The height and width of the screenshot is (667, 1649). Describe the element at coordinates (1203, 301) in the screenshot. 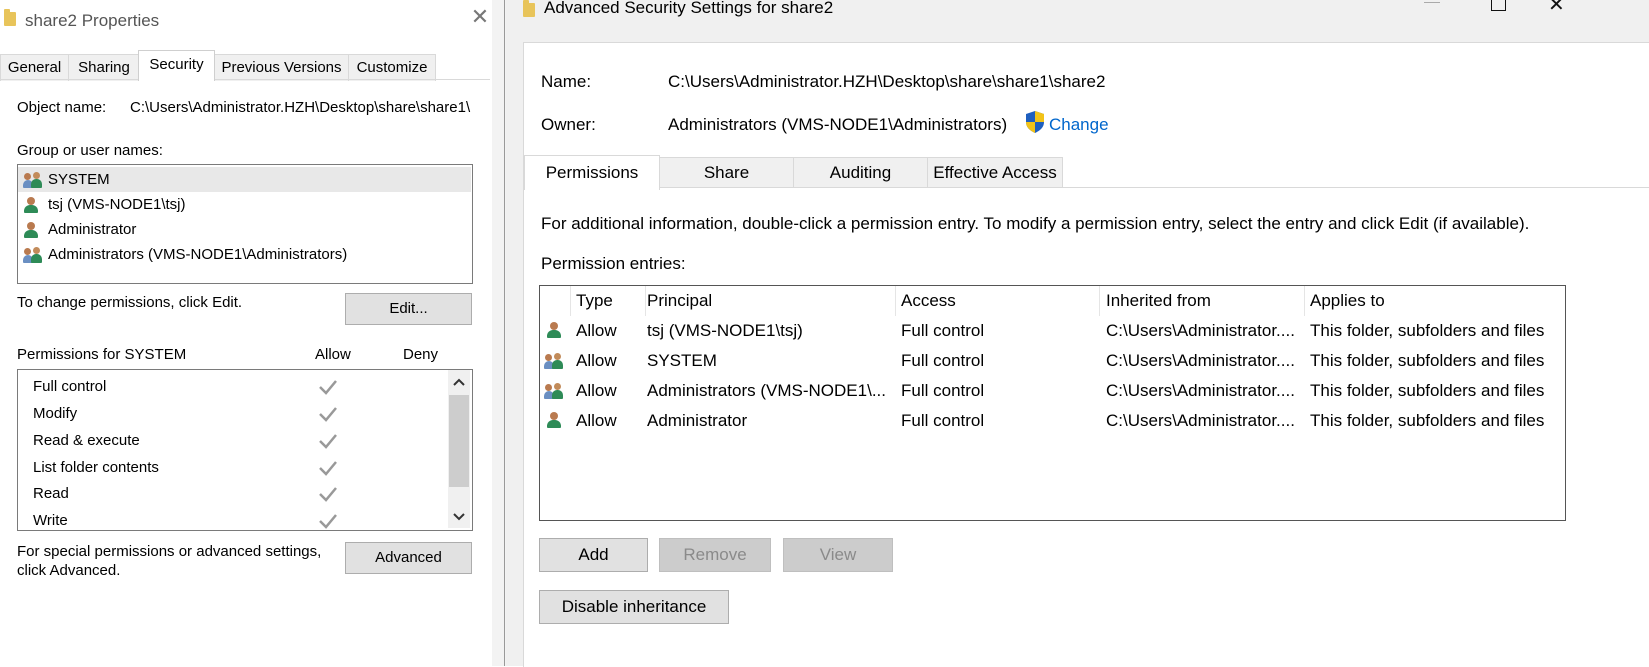

I see `column-header-inherited-from: Inherited from` at that location.